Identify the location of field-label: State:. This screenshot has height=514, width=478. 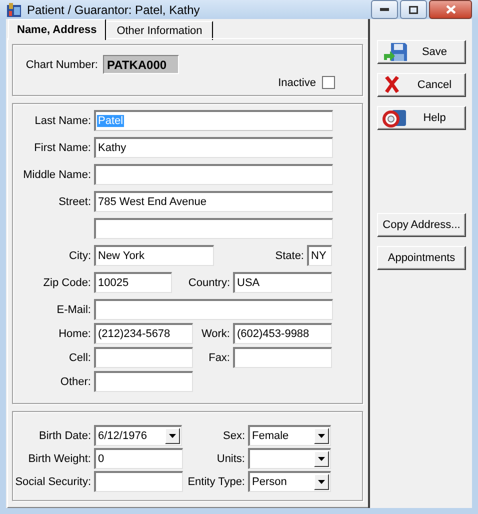
(289, 256).